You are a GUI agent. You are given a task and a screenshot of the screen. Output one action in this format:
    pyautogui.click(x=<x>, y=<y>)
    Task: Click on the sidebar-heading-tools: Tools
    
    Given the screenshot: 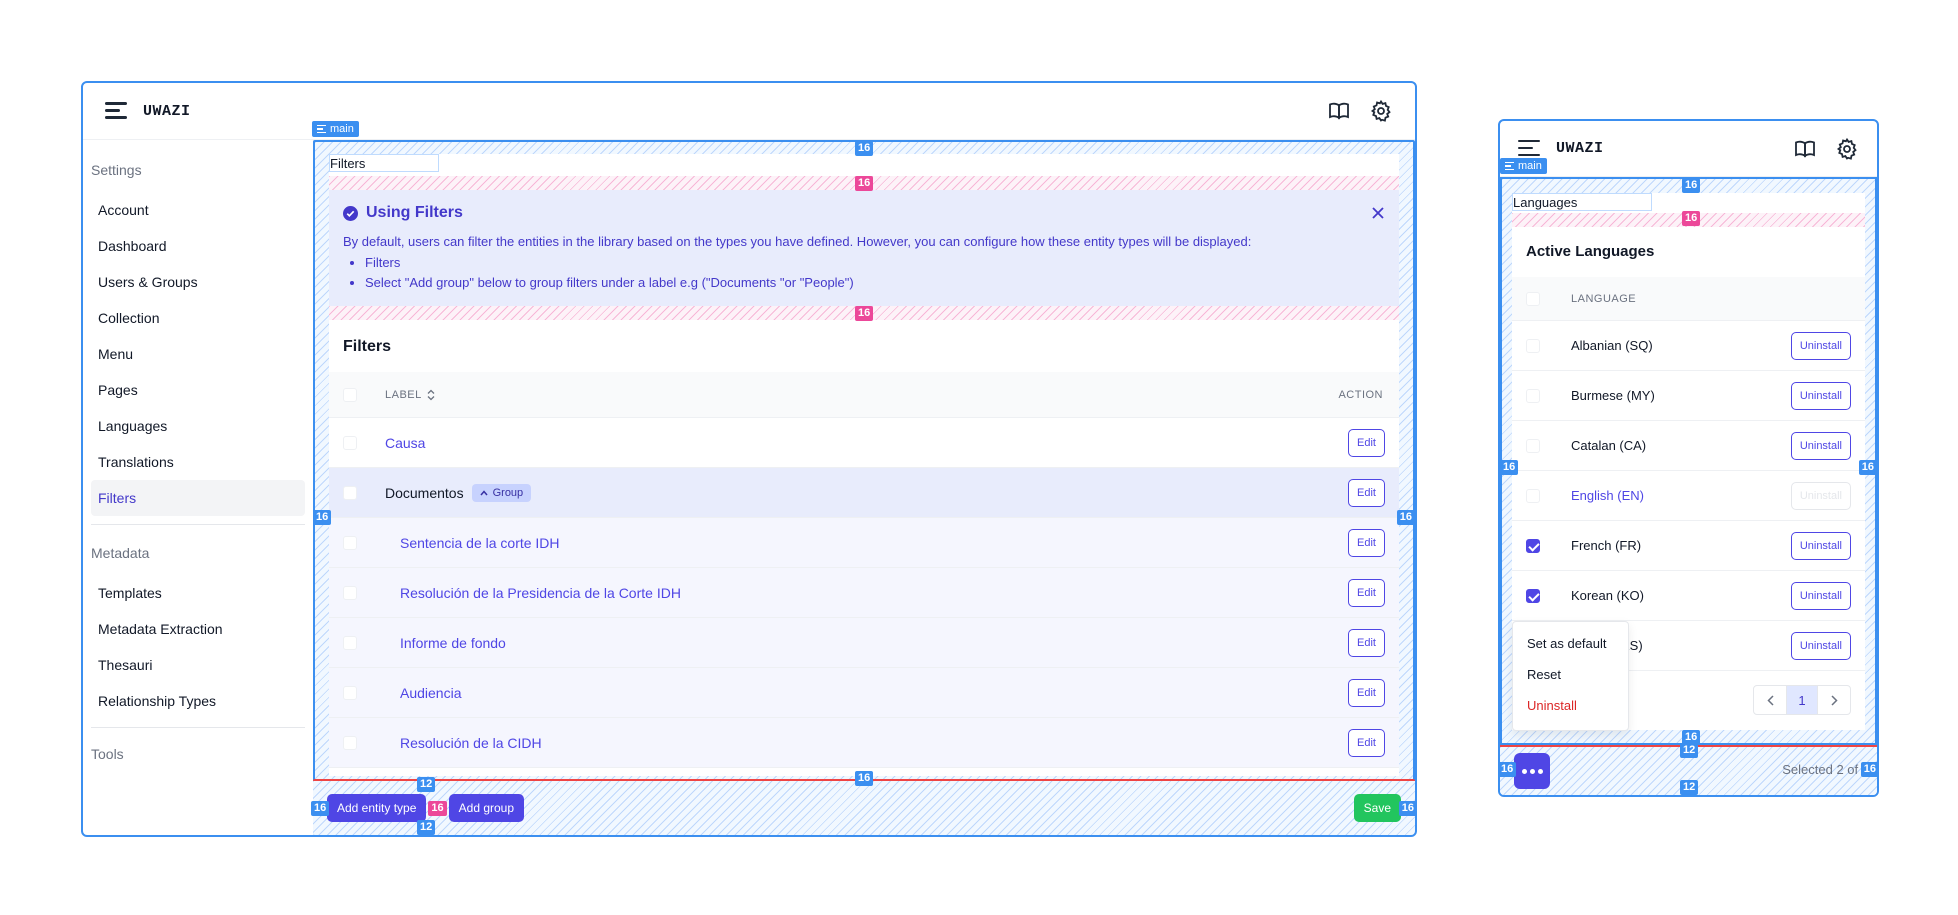 What is the action you would take?
    pyautogui.click(x=107, y=754)
    